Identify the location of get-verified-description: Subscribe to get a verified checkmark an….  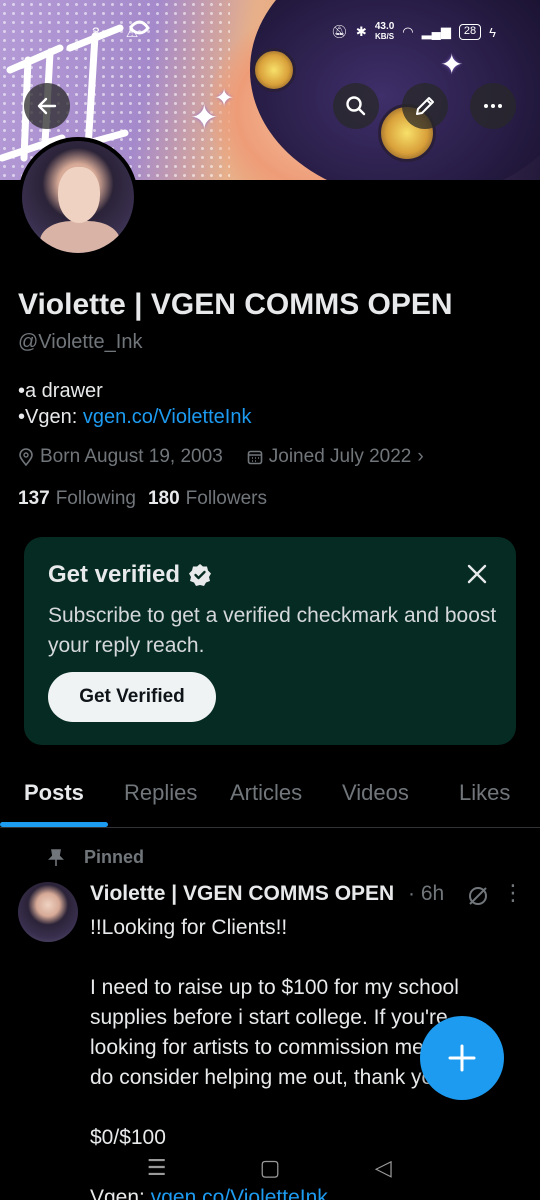
(272, 630).